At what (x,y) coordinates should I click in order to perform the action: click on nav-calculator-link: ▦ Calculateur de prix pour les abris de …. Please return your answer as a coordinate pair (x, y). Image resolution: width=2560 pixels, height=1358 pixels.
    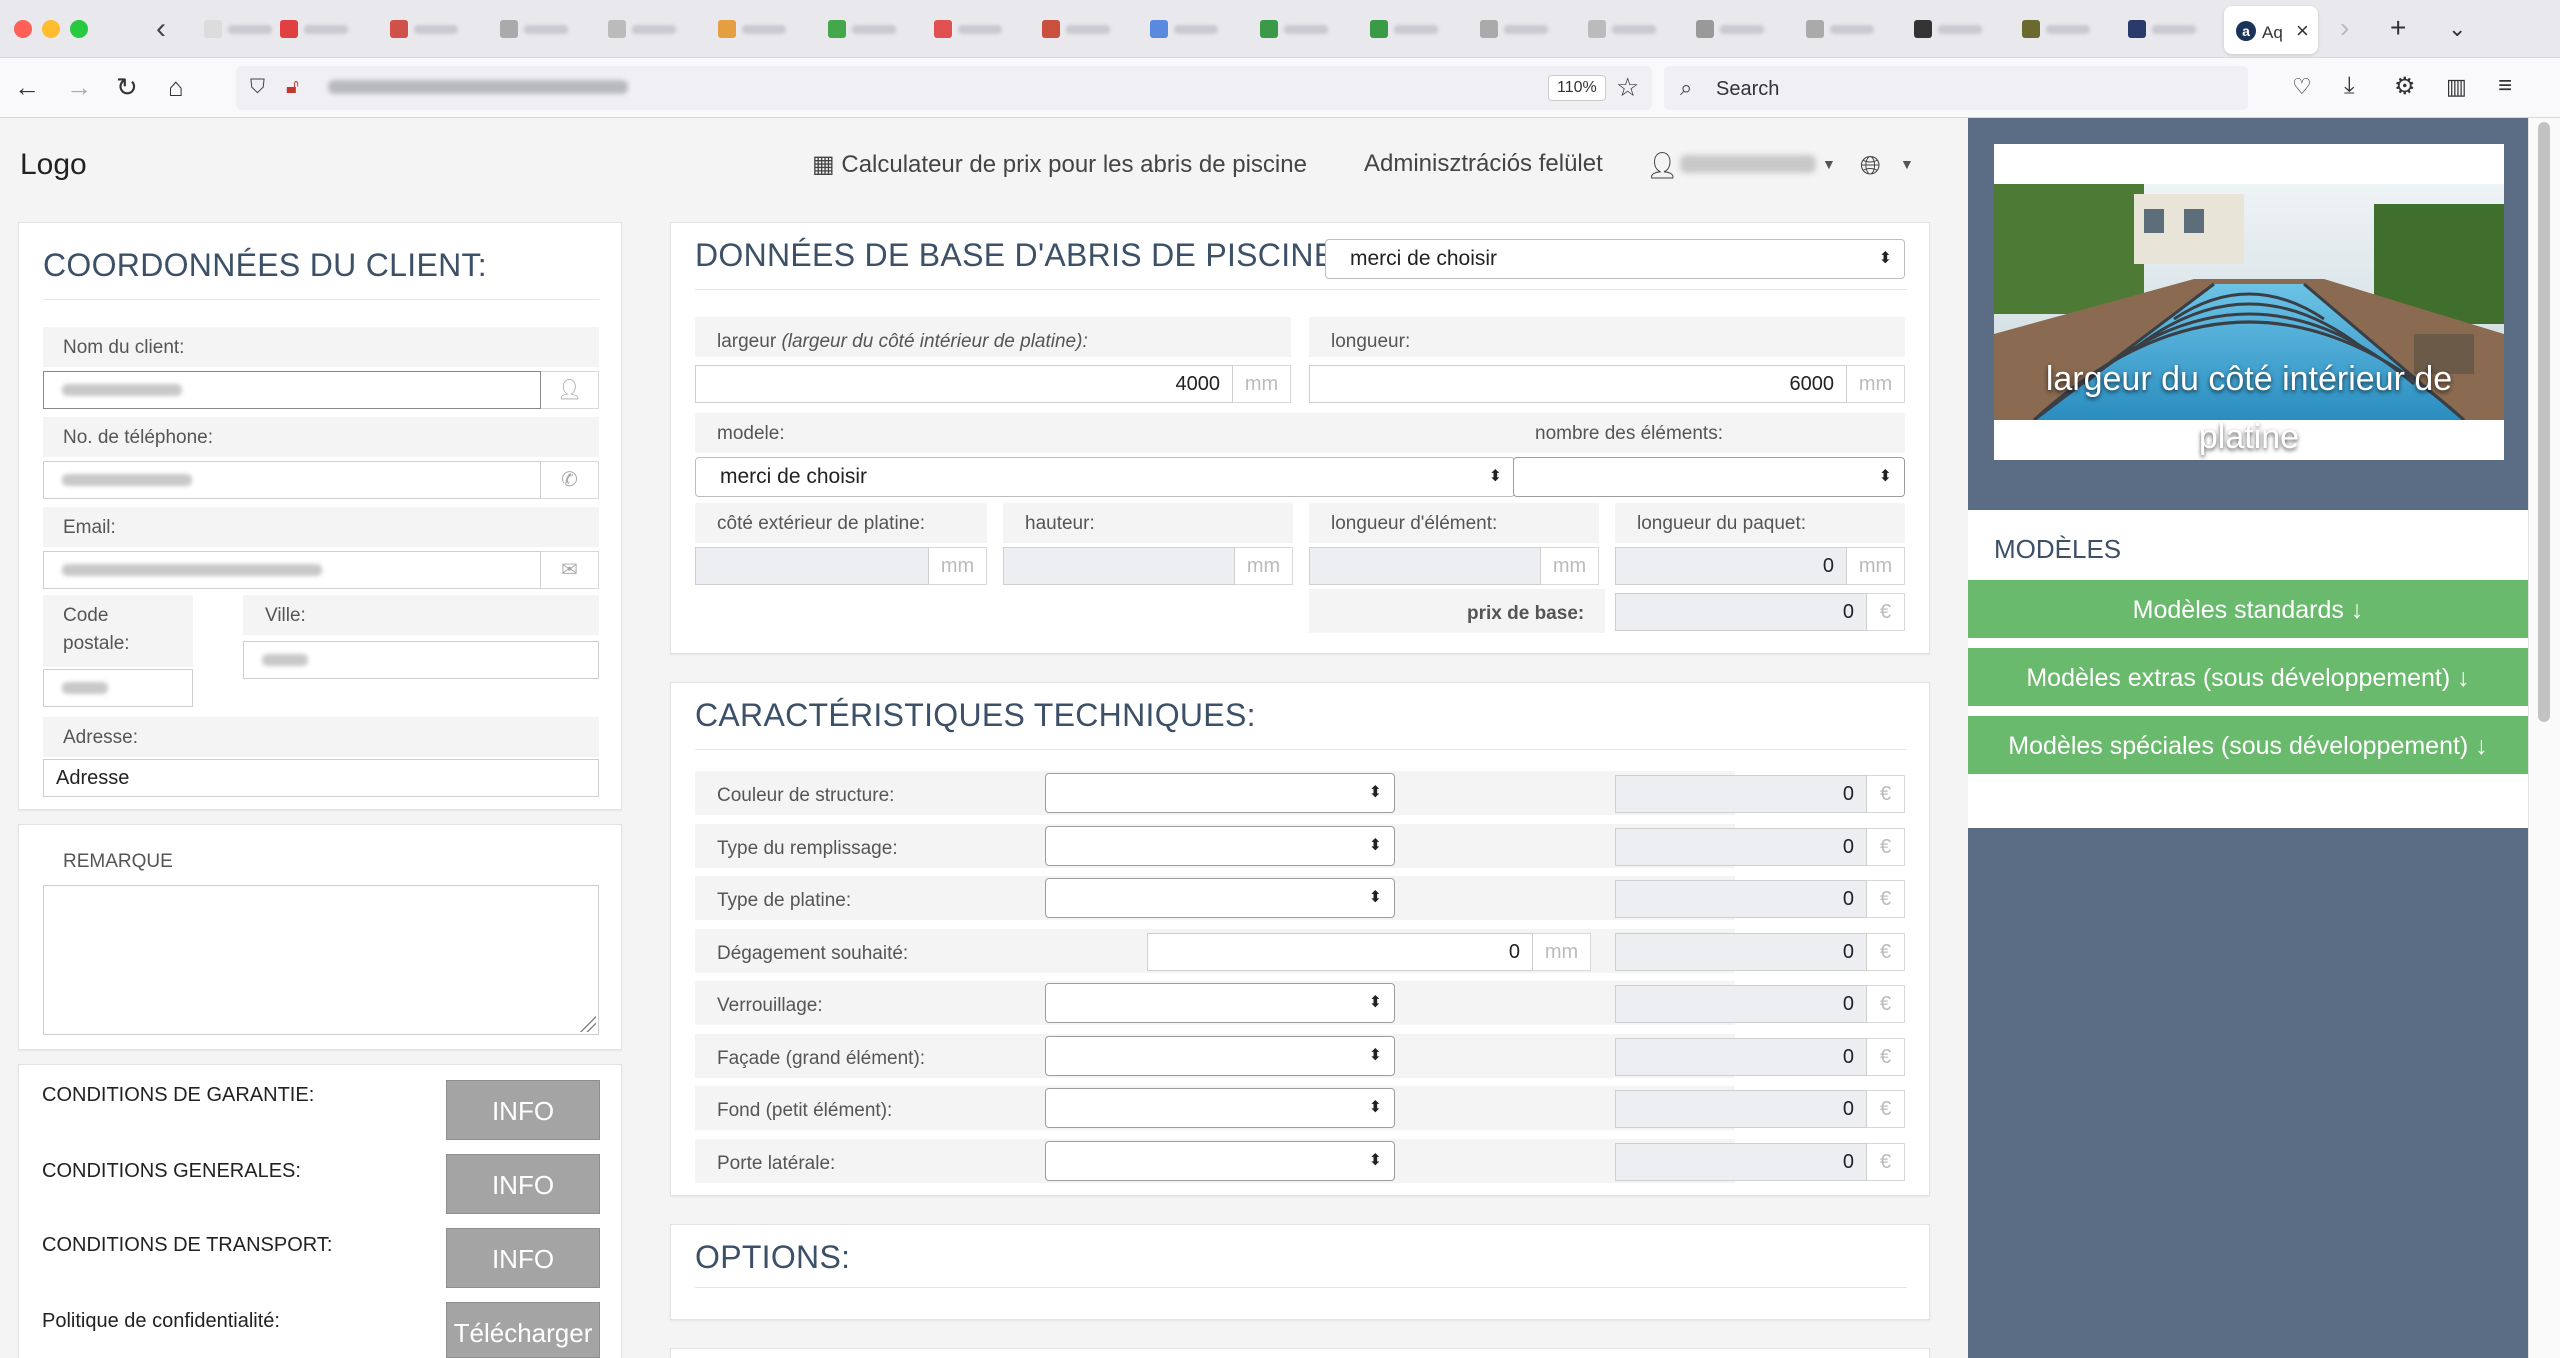
    Looking at the image, I should click on (1059, 164).